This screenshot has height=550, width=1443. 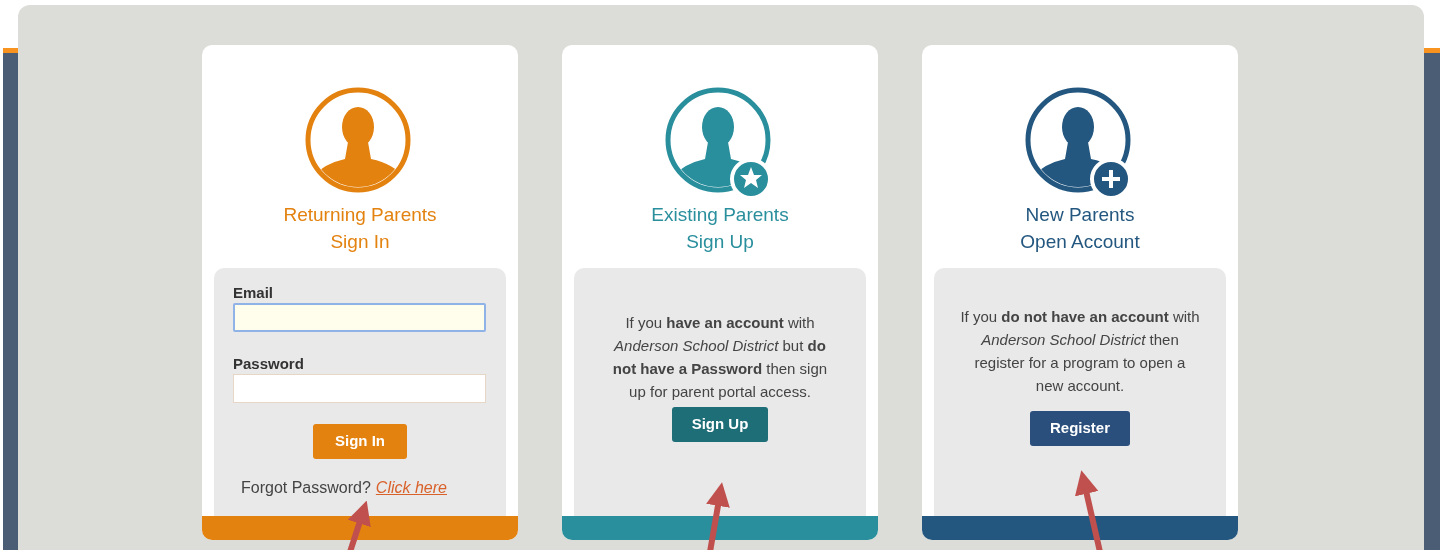 I want to click on click-here-link: Click here, so click(x=411, y=488).